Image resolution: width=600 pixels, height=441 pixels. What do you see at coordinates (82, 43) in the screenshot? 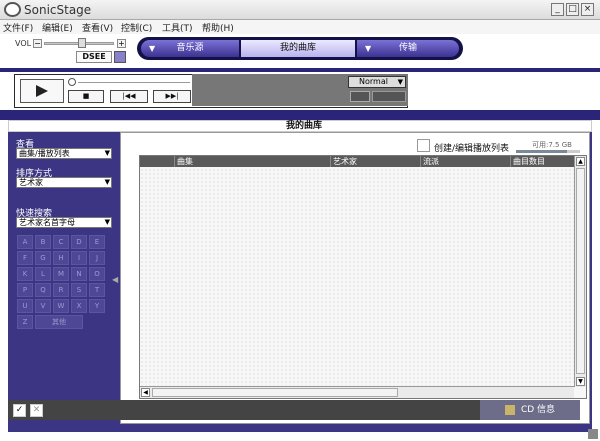
I see `volume-slider-thumb` at bounding box center [82, 43].